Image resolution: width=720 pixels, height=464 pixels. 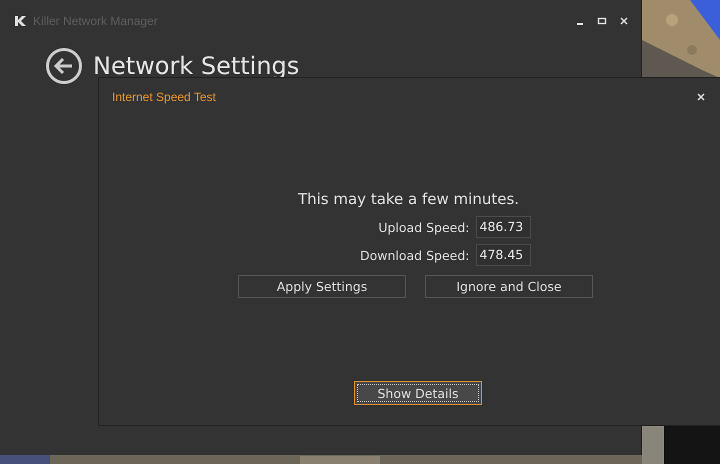 What do you see at coordinates (322, 286) in the screenshot?
I see `dialog-button: Apply Settings` at bounding box center [322, 286].